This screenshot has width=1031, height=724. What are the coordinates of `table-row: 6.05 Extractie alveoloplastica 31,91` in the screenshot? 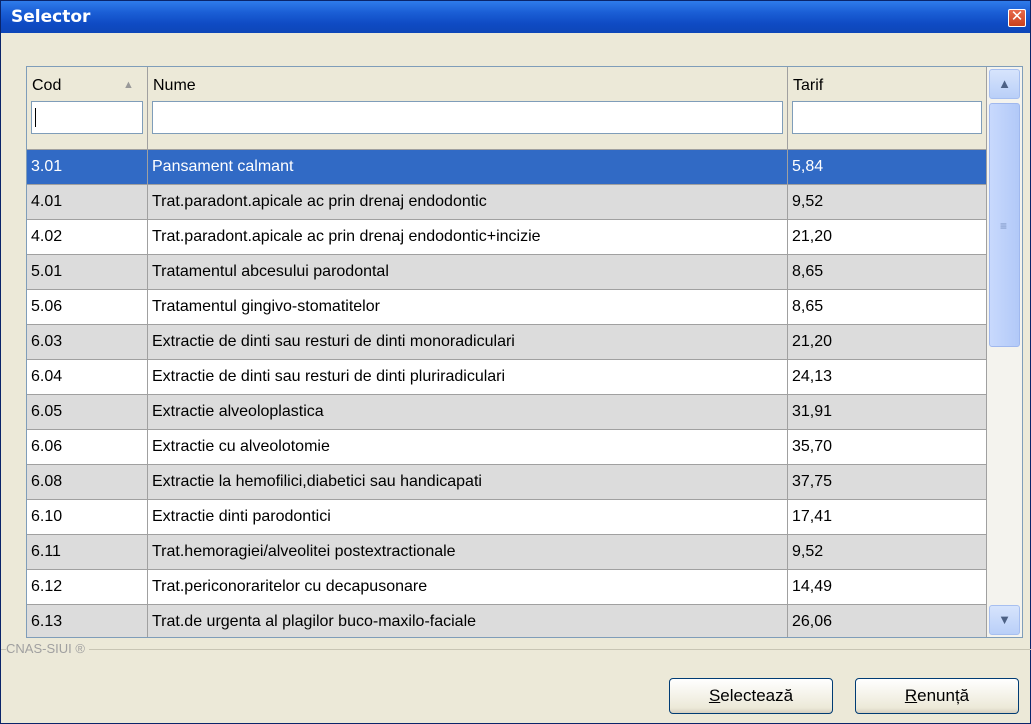 It's located at (507, 412).